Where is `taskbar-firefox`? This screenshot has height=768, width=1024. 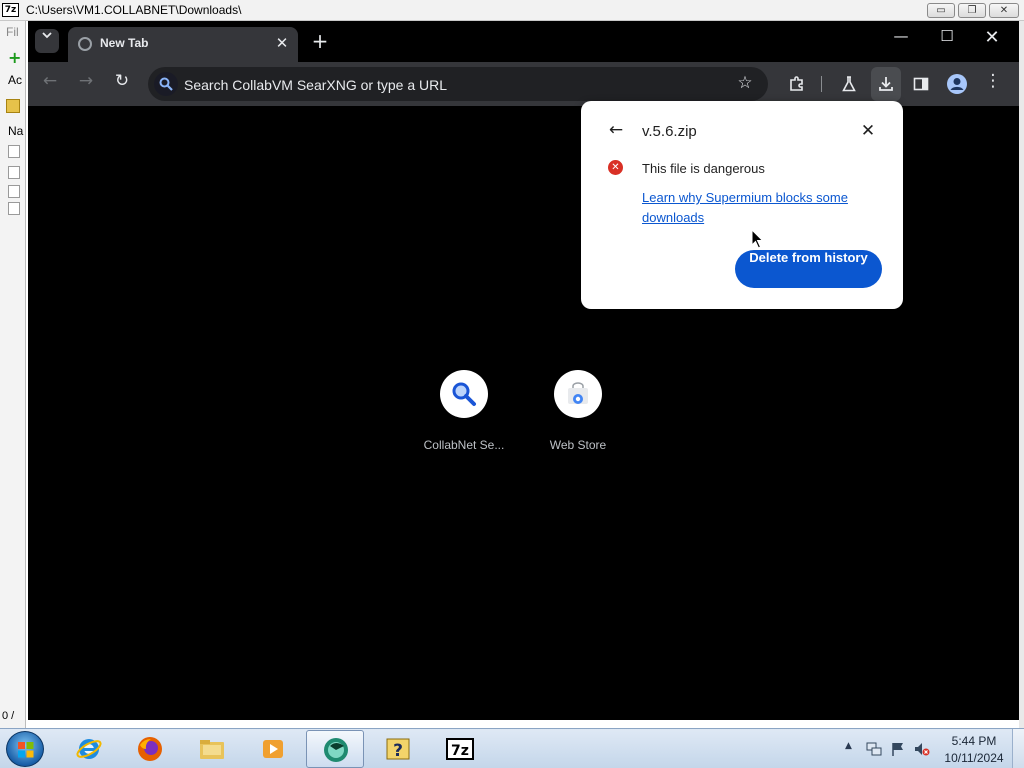
taskbar-firefox is located at coordinates (150, 749).